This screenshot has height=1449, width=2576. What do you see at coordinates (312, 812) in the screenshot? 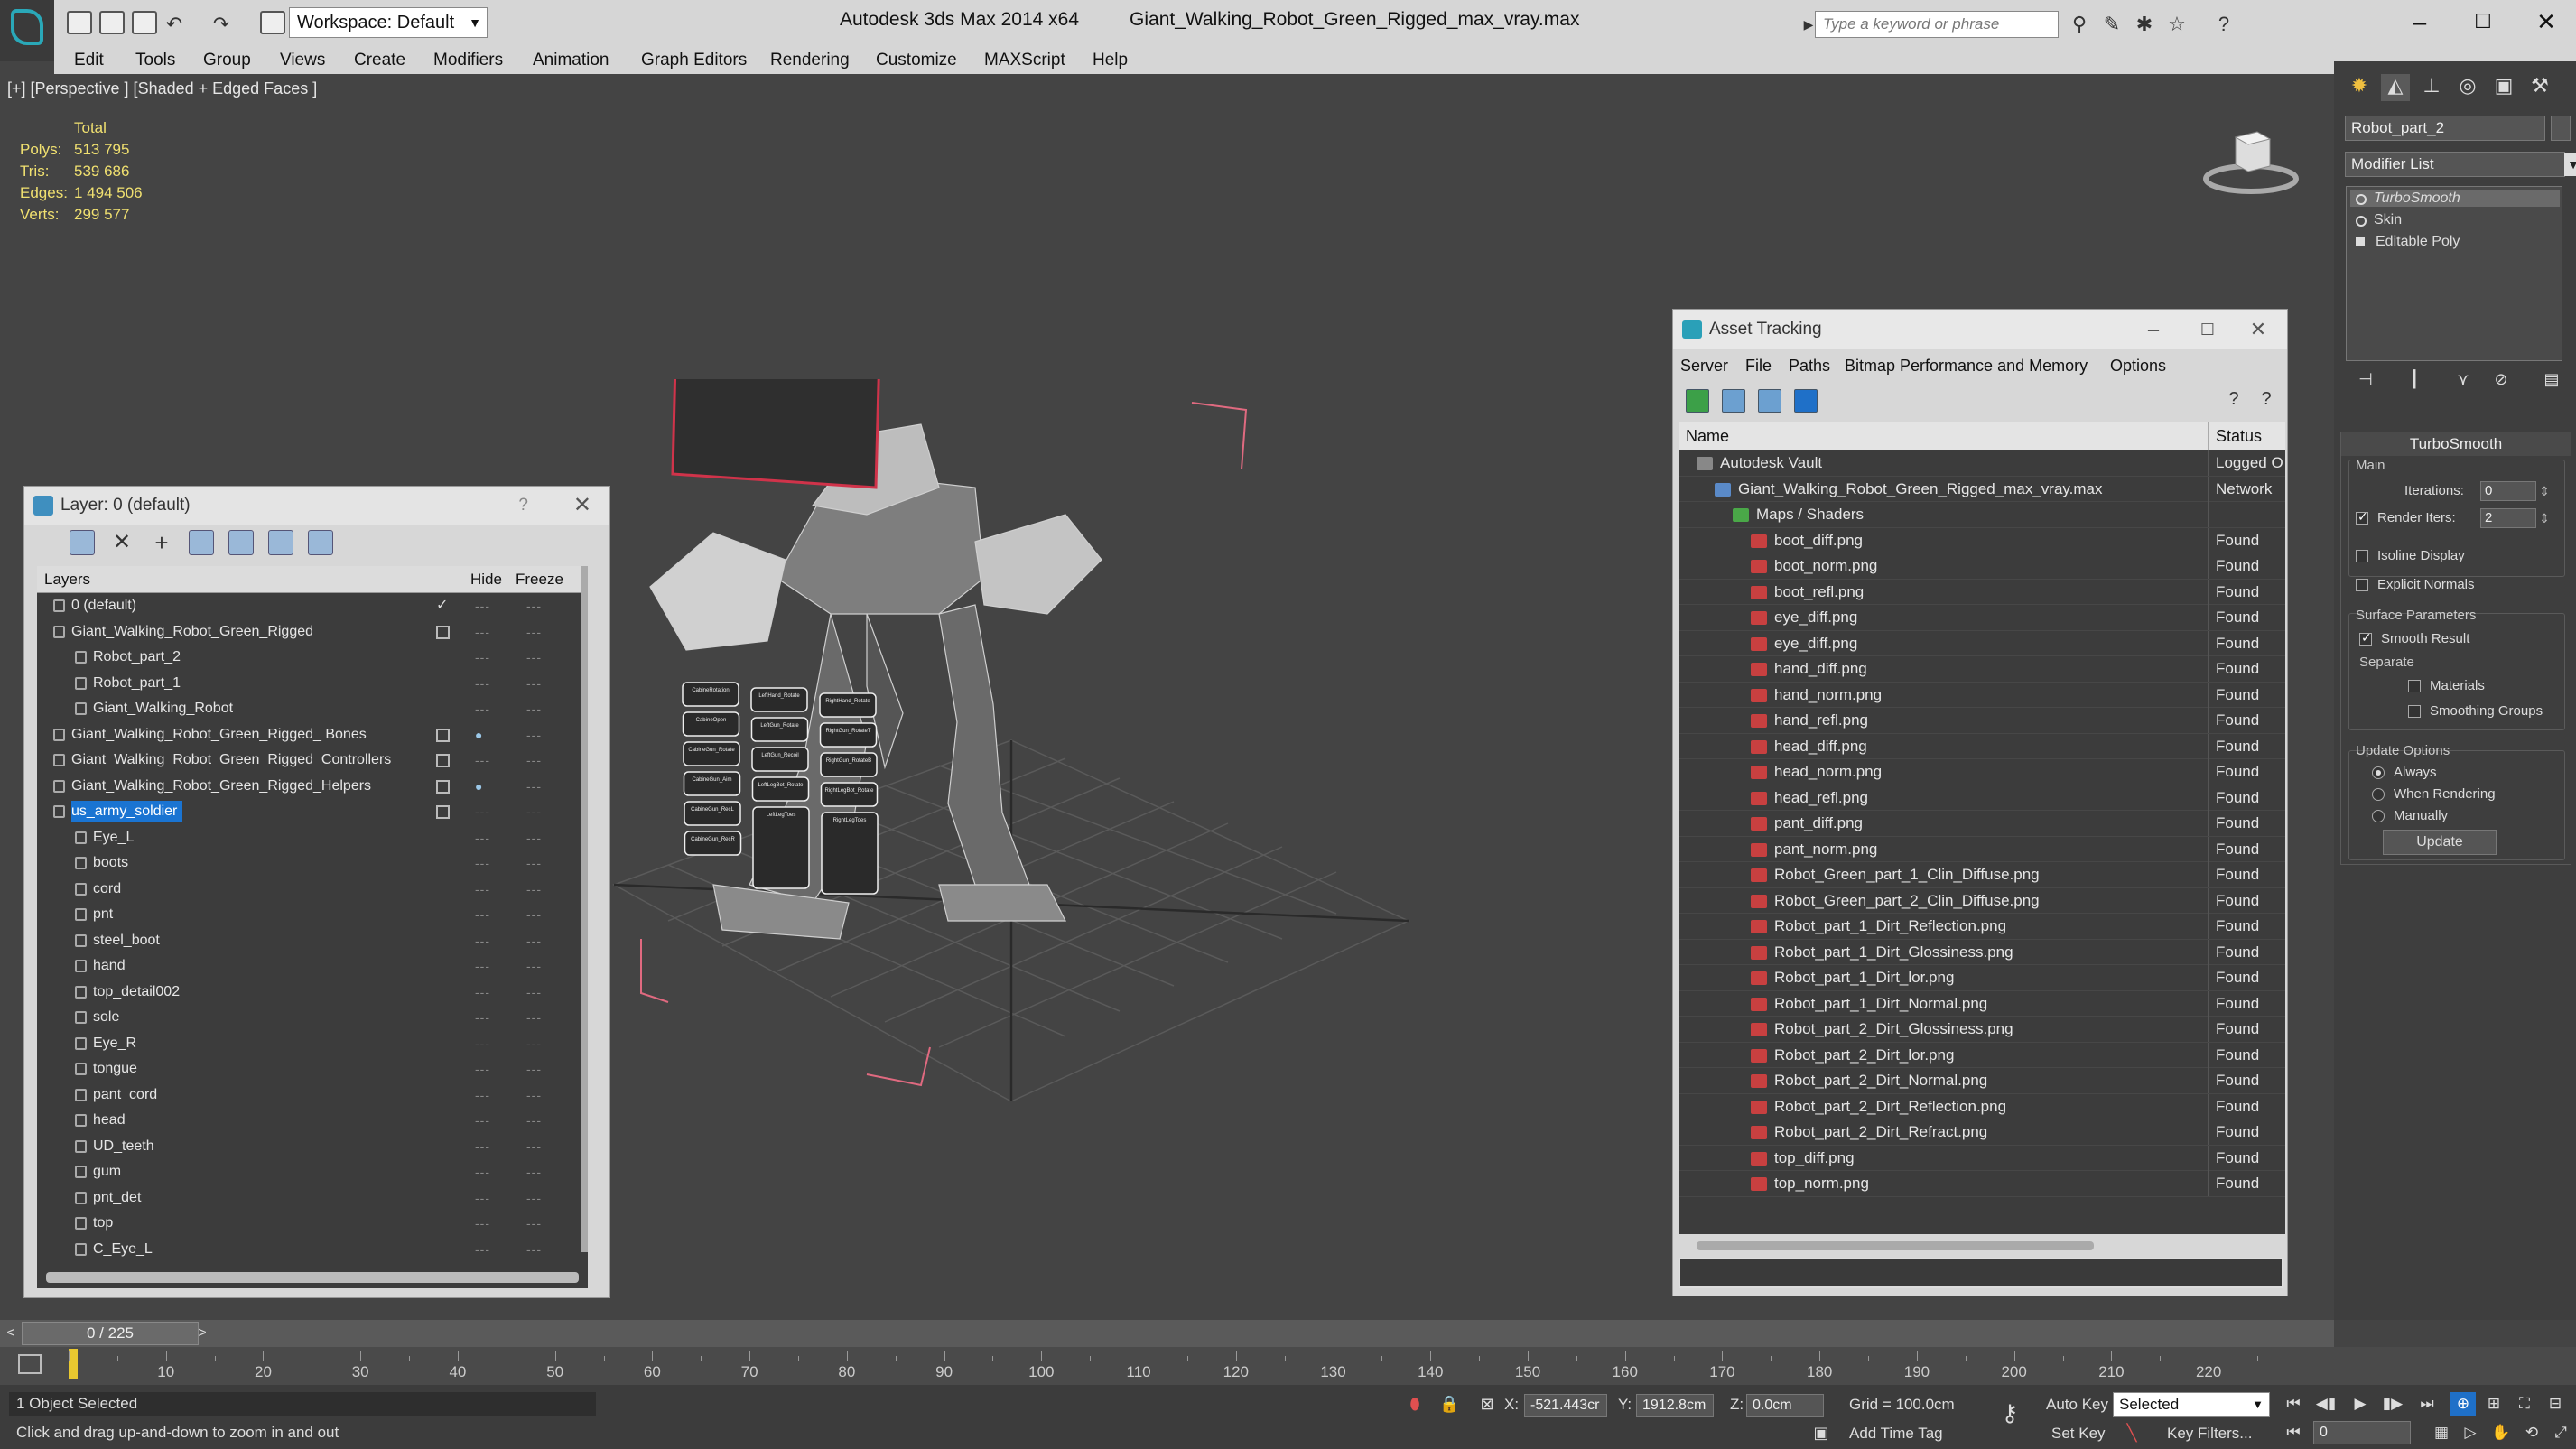
I see `layer-row: us_army_soldier --- ---` at bounding box center [312, 812].